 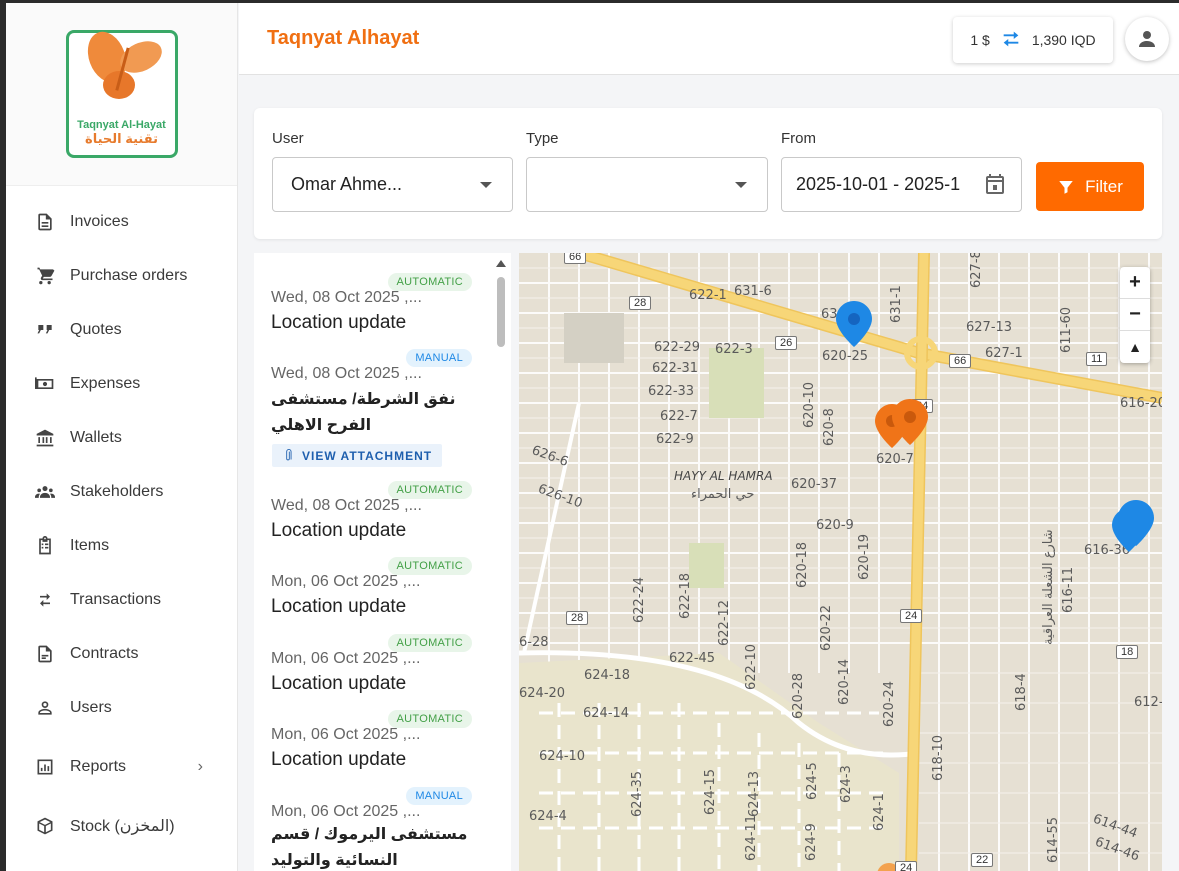 What do you see at coordinates (562, 756) in the screenshot?
I see `map-label: 624-10` at bounding box center [562, 756].